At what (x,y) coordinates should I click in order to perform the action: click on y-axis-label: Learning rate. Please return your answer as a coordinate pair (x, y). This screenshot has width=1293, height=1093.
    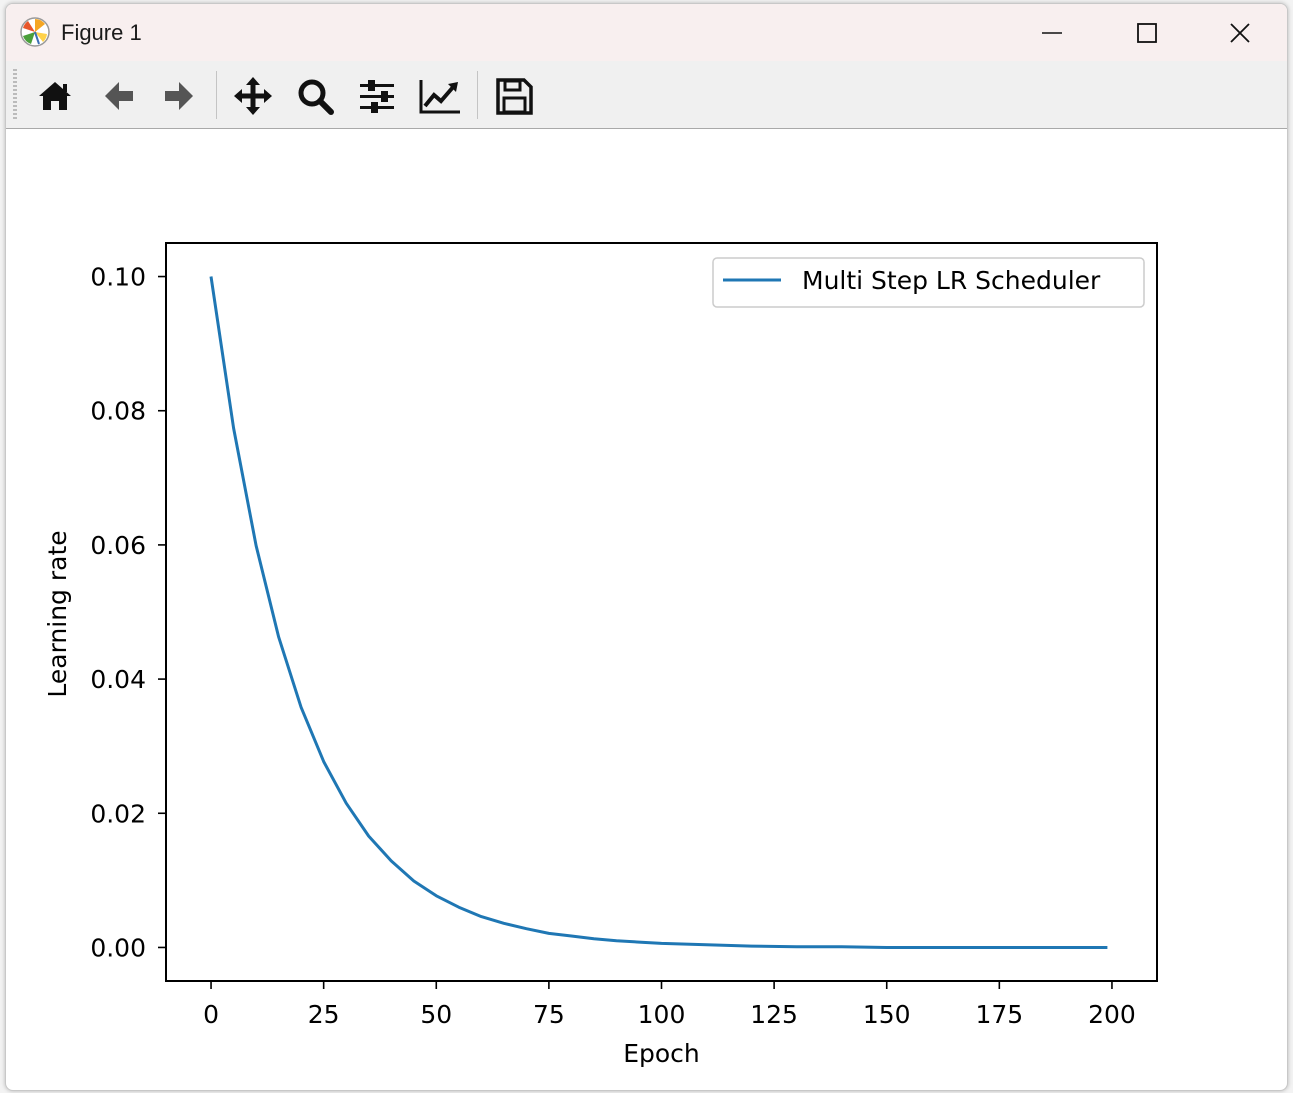
    Looking at the image, I should click on (57, 613).